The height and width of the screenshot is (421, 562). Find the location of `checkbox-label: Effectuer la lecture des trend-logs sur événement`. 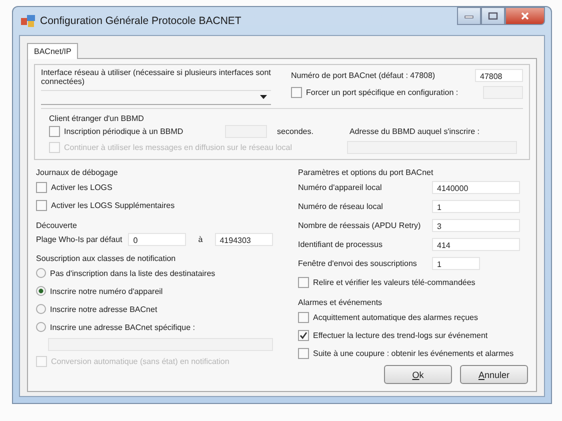

checkbox-label: Effectuer la lecture des trend-logs sur événement is located at coordinates (400, 335).